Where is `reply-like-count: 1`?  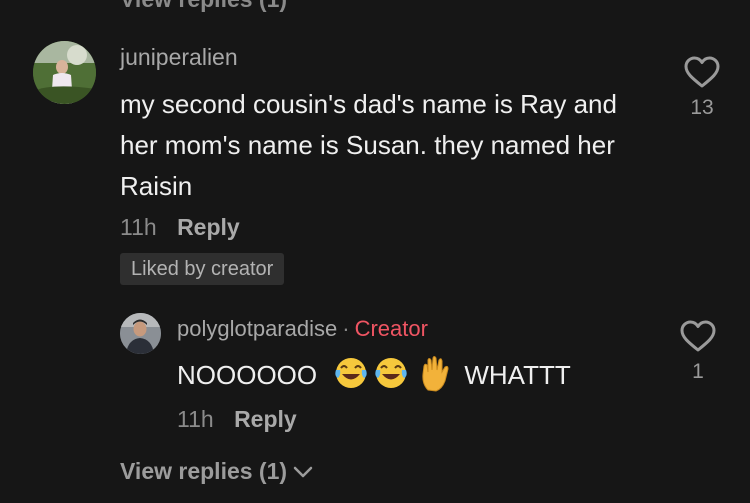
reply-like-count: 1 is located at coordinates (698, 371).